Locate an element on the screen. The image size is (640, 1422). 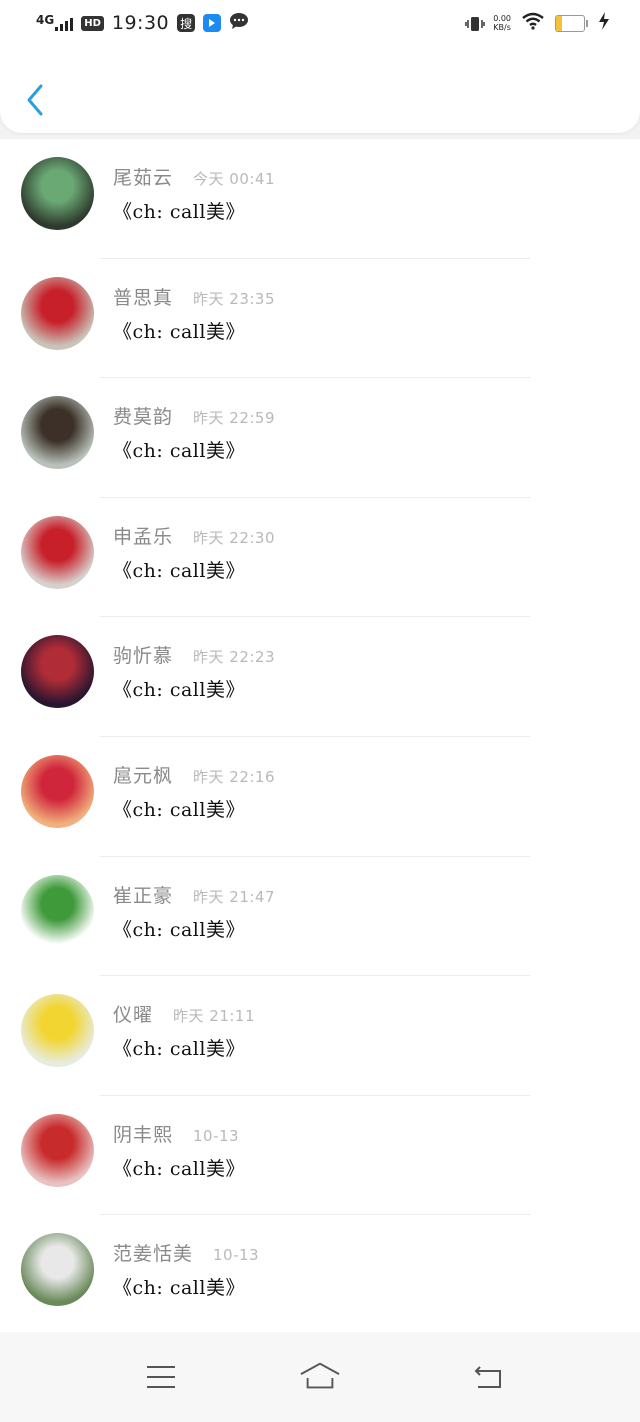
menu-icon is located at coordinates (161, 1377).